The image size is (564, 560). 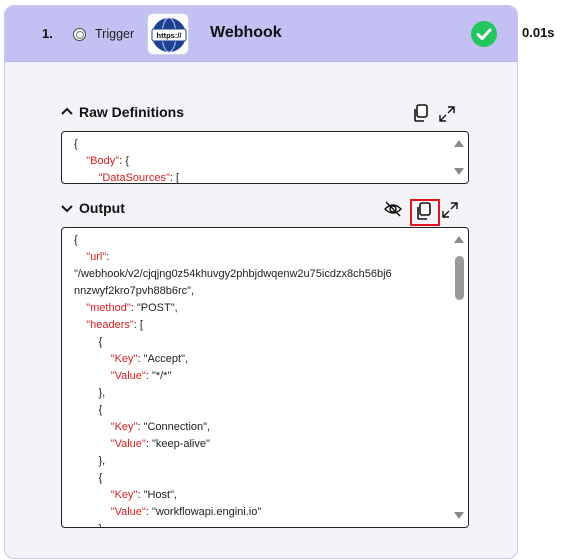 What do you see at coordinates (203, 512) in the screenshot?
I see `json-value: : "workflowapi.engini.io"` at bounding box center [203, 512].